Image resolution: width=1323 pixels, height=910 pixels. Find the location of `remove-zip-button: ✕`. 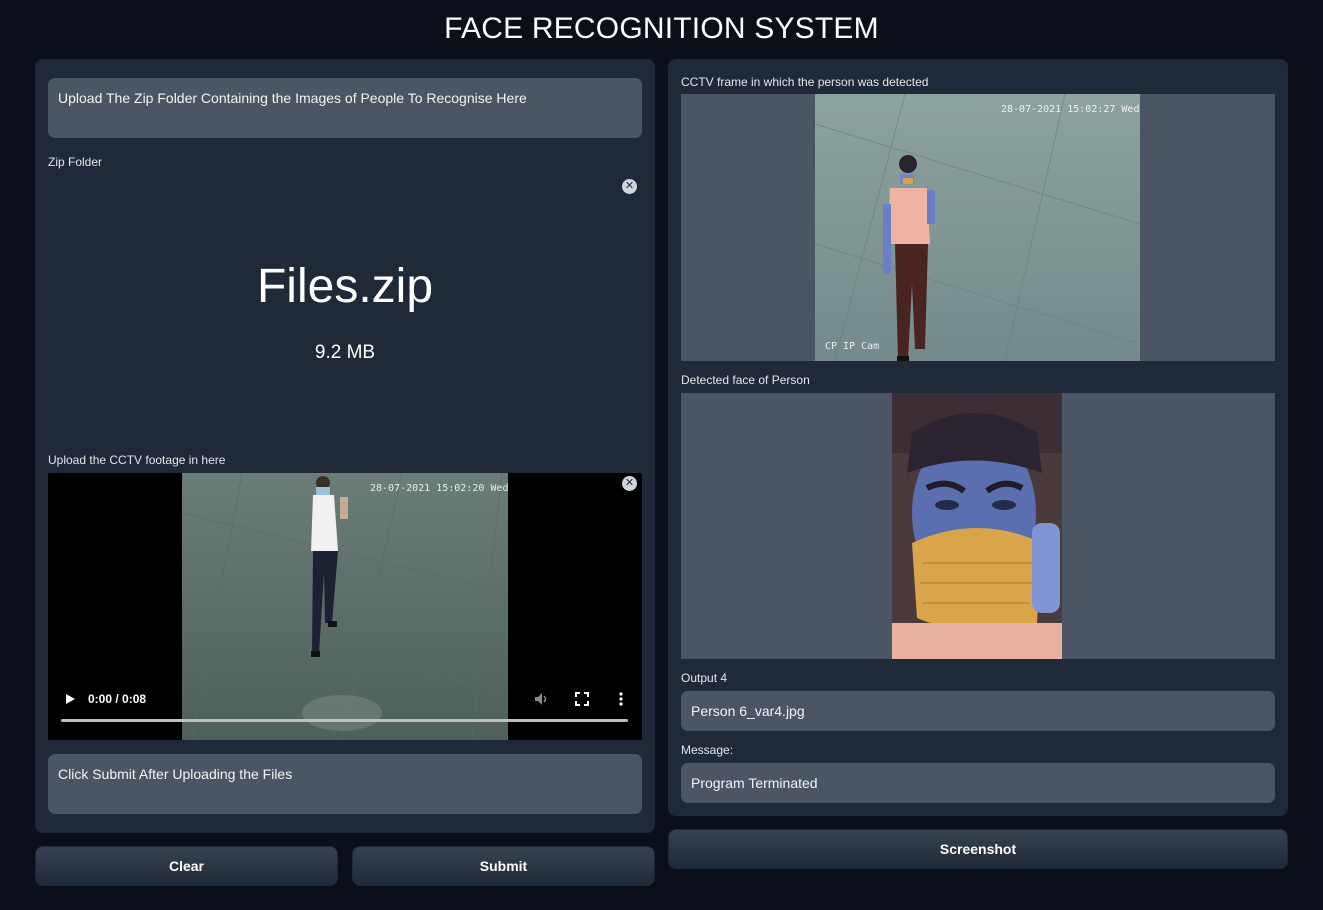

remove-zip-button: ✕ is located at coordinates (629, 186).